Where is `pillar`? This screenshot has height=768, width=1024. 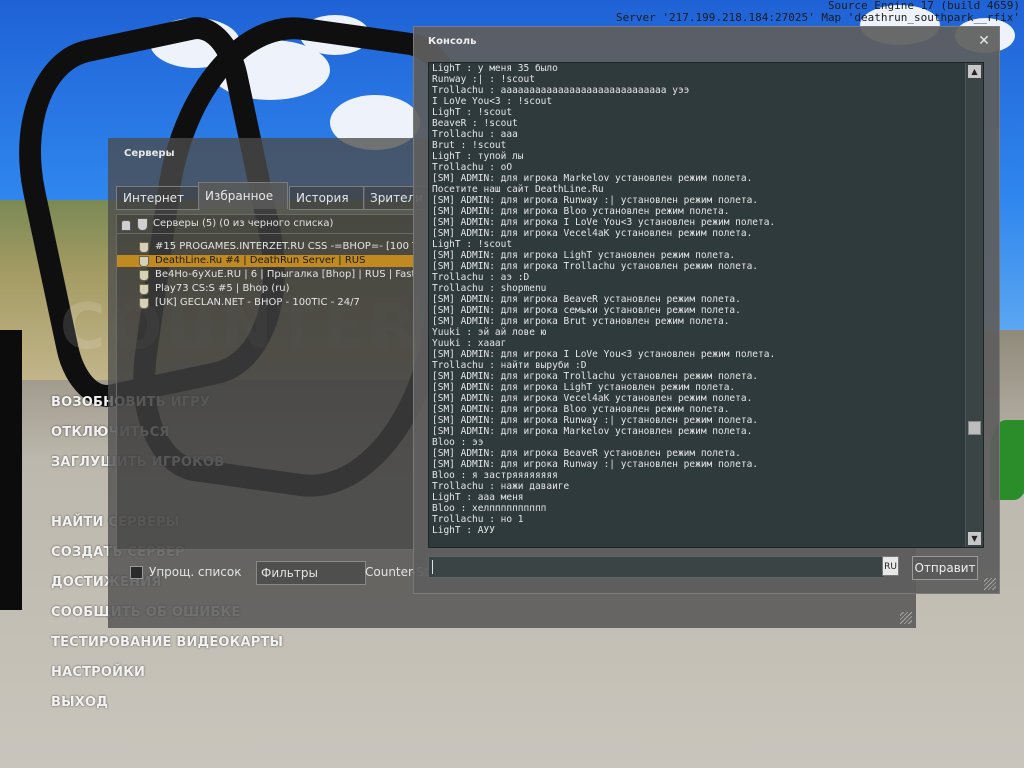 pillar is located at coordinates (11, 470).